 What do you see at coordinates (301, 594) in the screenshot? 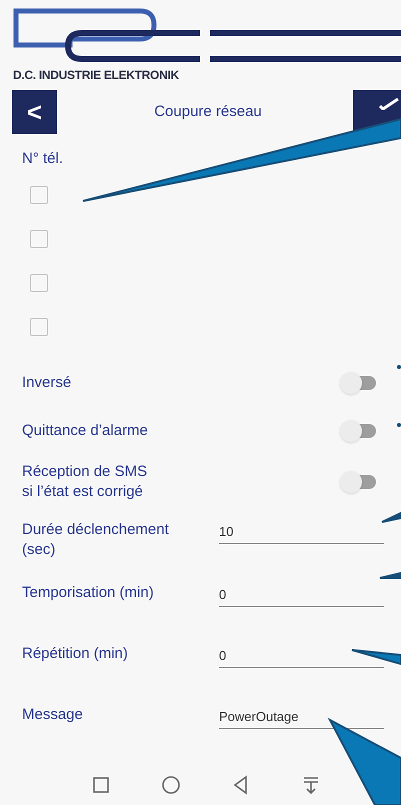
I see `input-field: 0` at bounding box center [301, 594].